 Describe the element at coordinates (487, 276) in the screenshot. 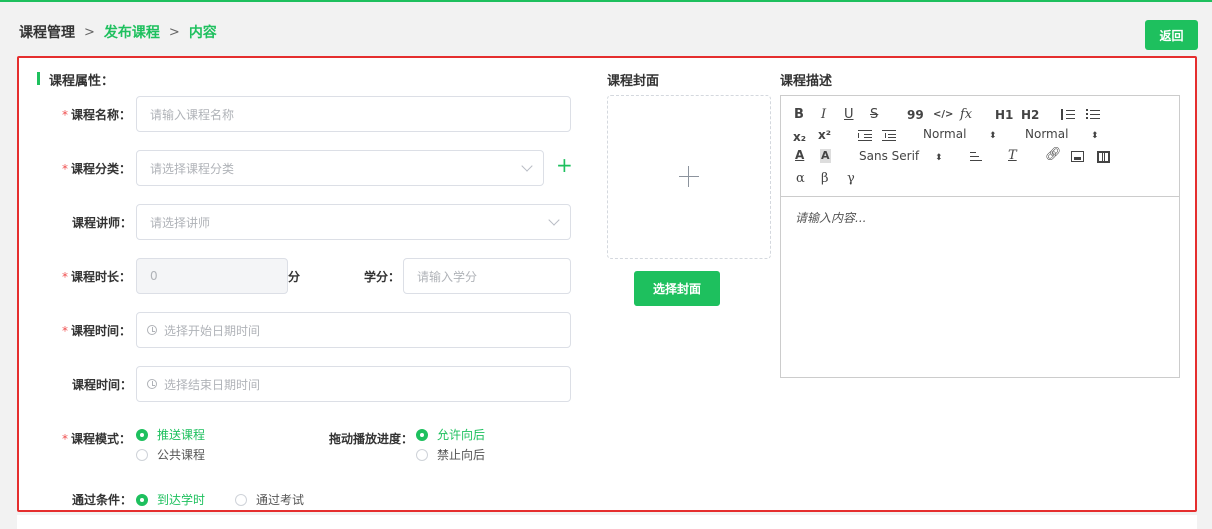

I see `credit-input: 请输入学分` at that location.